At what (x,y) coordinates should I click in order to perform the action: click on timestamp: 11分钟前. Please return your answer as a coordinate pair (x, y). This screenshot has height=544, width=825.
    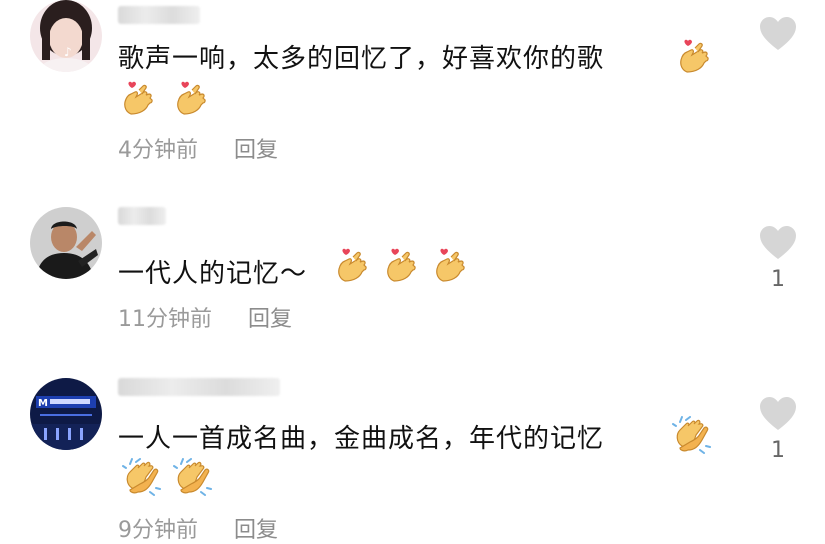
    Looking at the image, I should click on (165, 319).